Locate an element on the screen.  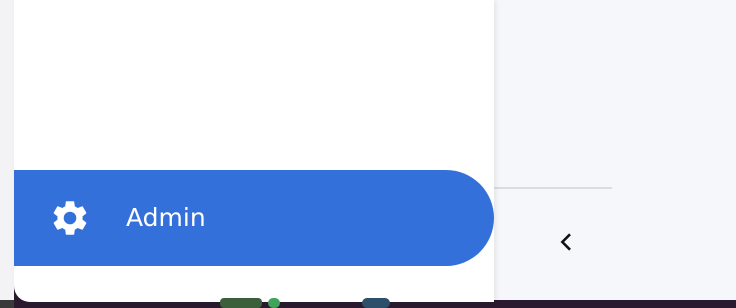
background-window-edge is located at coordinates (7, 154).